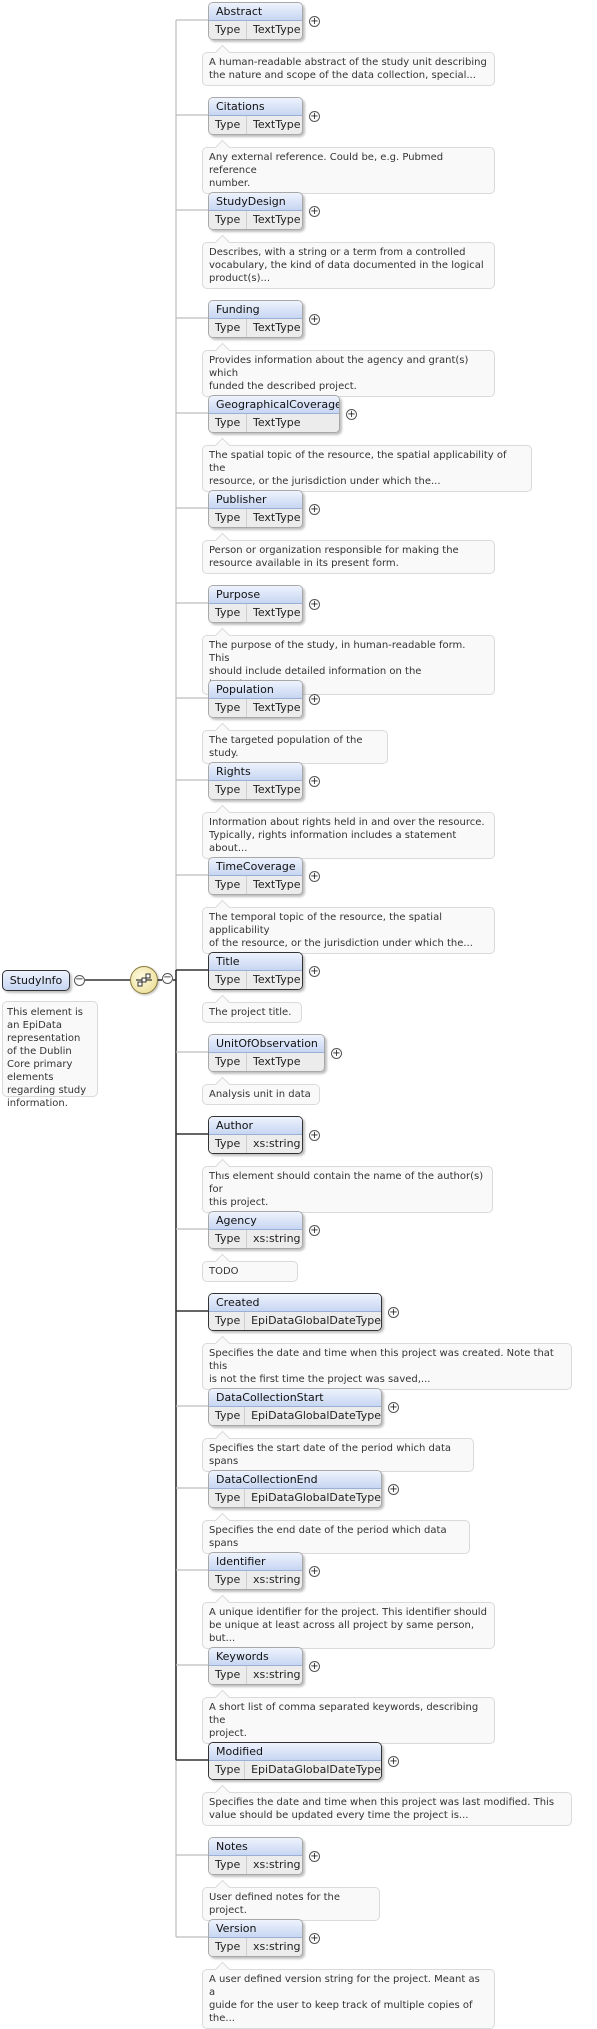 The image size is (597, 2029). What do you see at coordinates (314, 971) in the screenshot?
I see `expand-title-icon: +` at bounding box center [314, 971].